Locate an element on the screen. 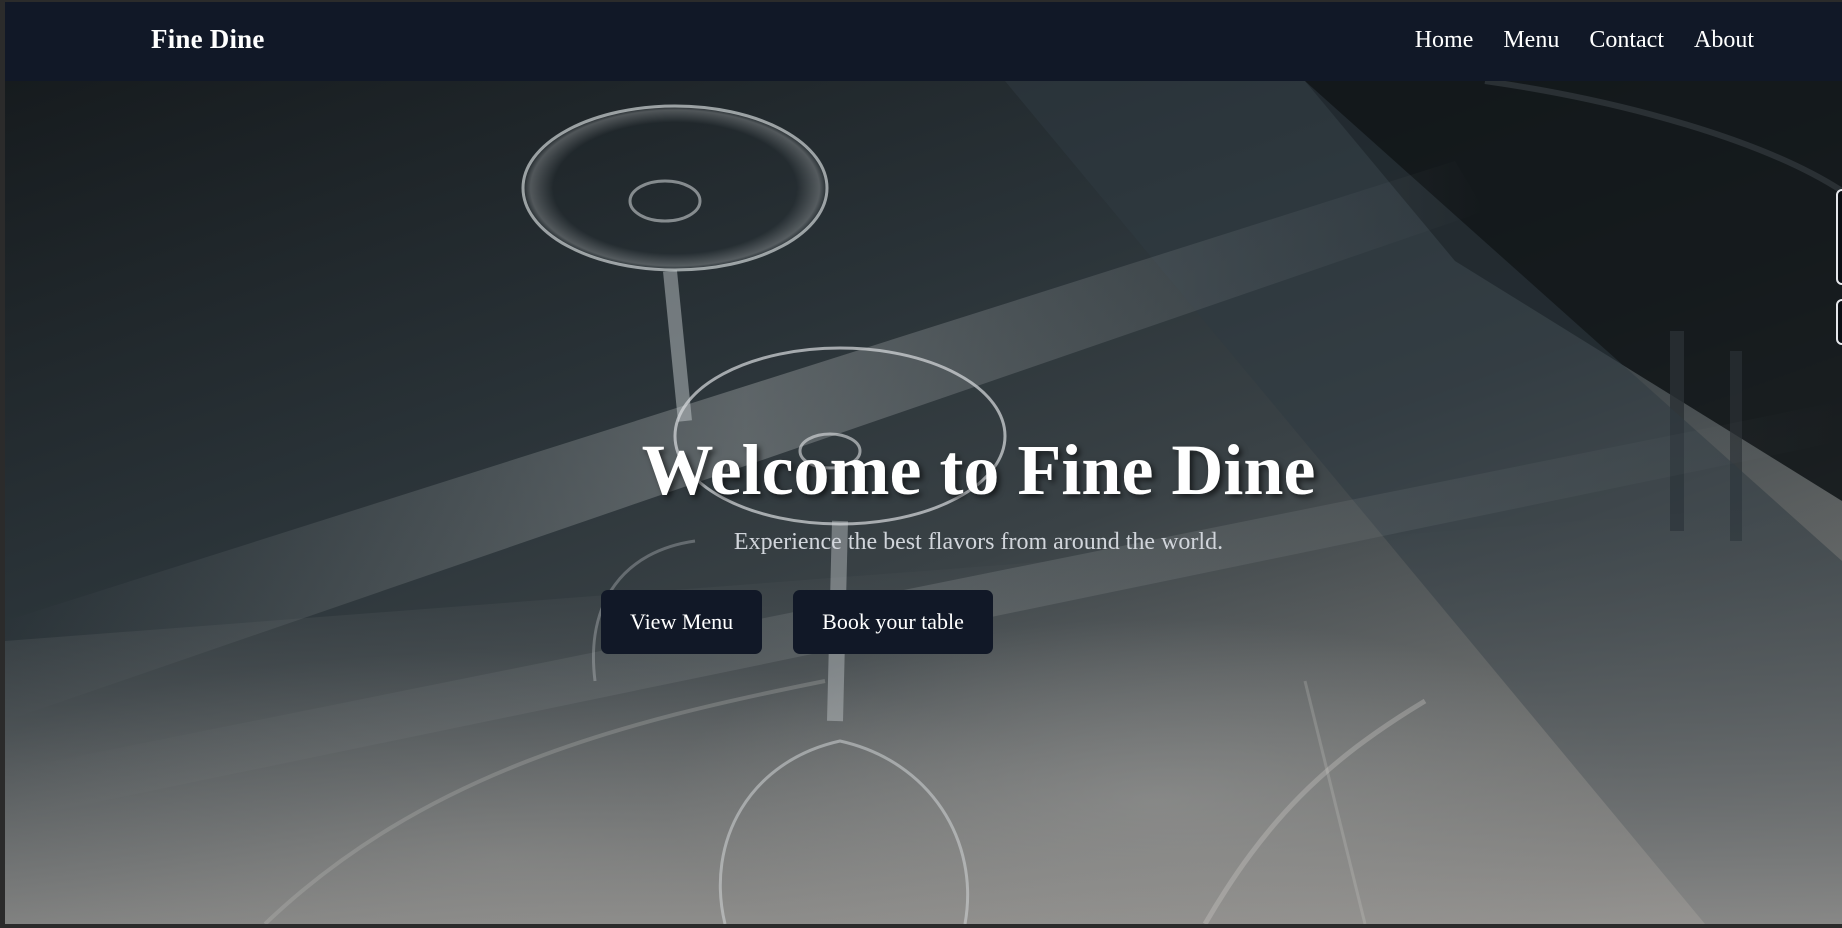 The width and height of the screenshot is (1842, 928). nav-link-home: Home is located at coordinates (1444, 40).